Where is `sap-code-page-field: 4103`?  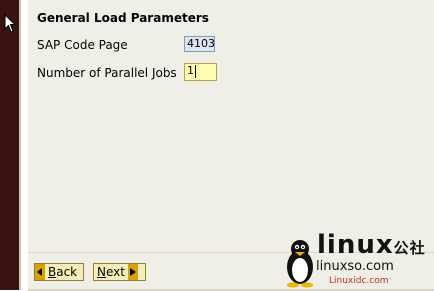
sap-code-page-field: 4103 is located at coordinates (199, 44).